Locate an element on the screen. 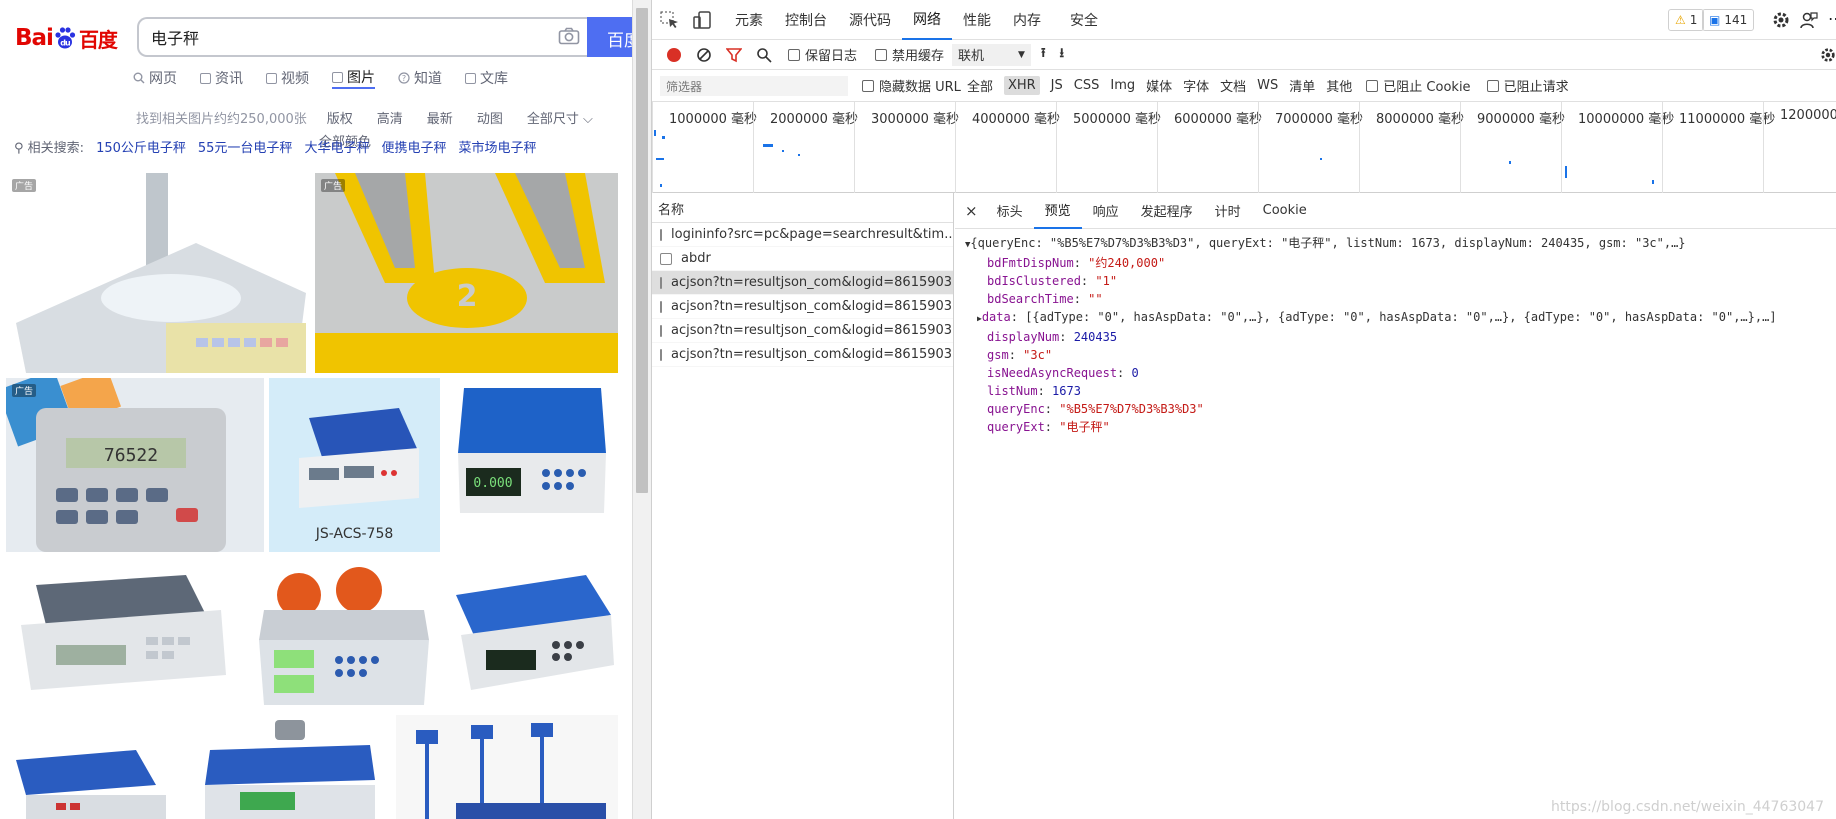 This screenshot has width=1836, height=819. related-link: 大华电子秤 is located at coordinates (336, 146).